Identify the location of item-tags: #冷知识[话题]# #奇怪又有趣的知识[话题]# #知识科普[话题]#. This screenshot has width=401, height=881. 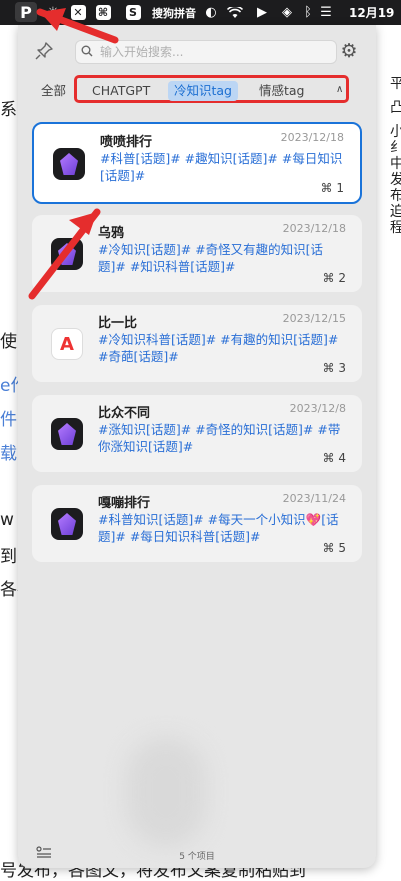
(211, 258).